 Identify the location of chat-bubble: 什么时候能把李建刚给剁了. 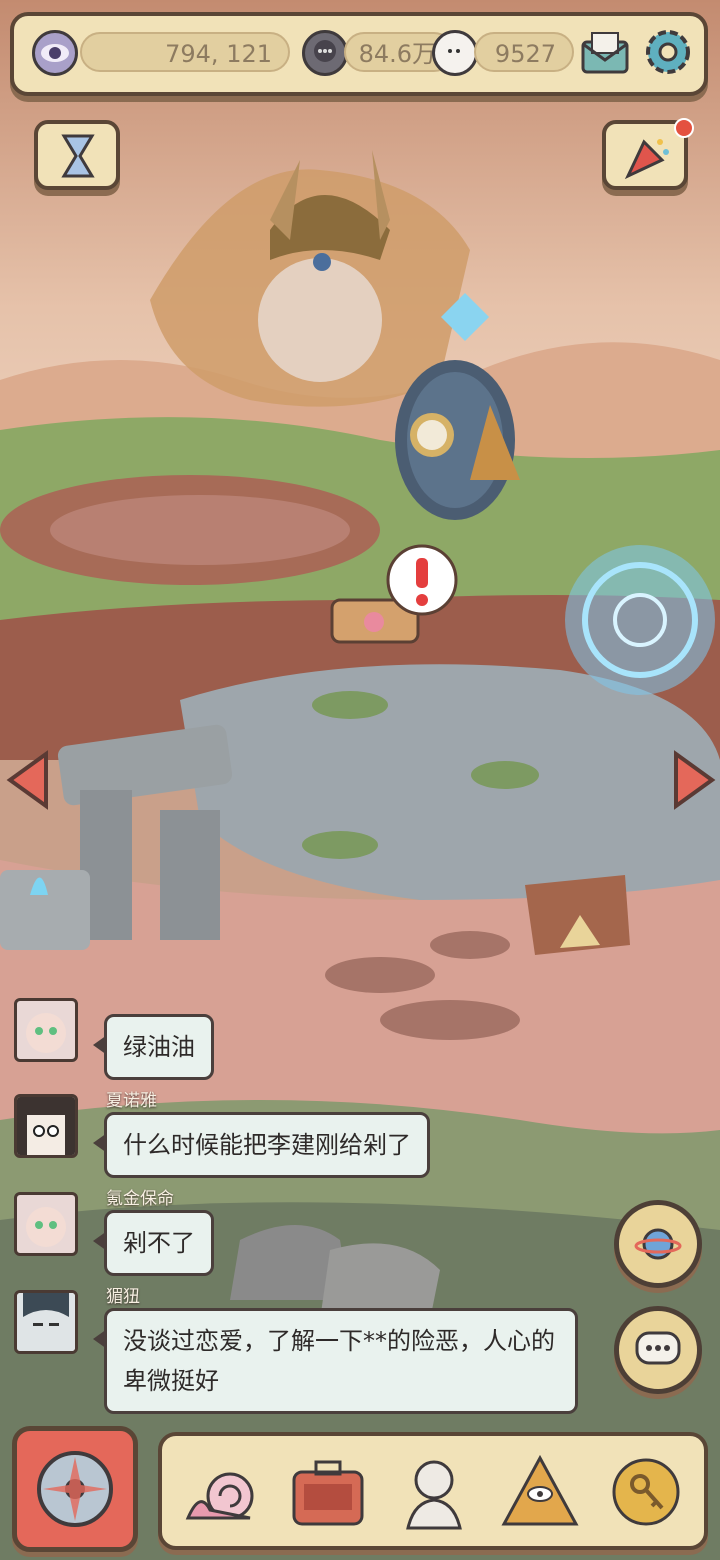
(261, 1145).